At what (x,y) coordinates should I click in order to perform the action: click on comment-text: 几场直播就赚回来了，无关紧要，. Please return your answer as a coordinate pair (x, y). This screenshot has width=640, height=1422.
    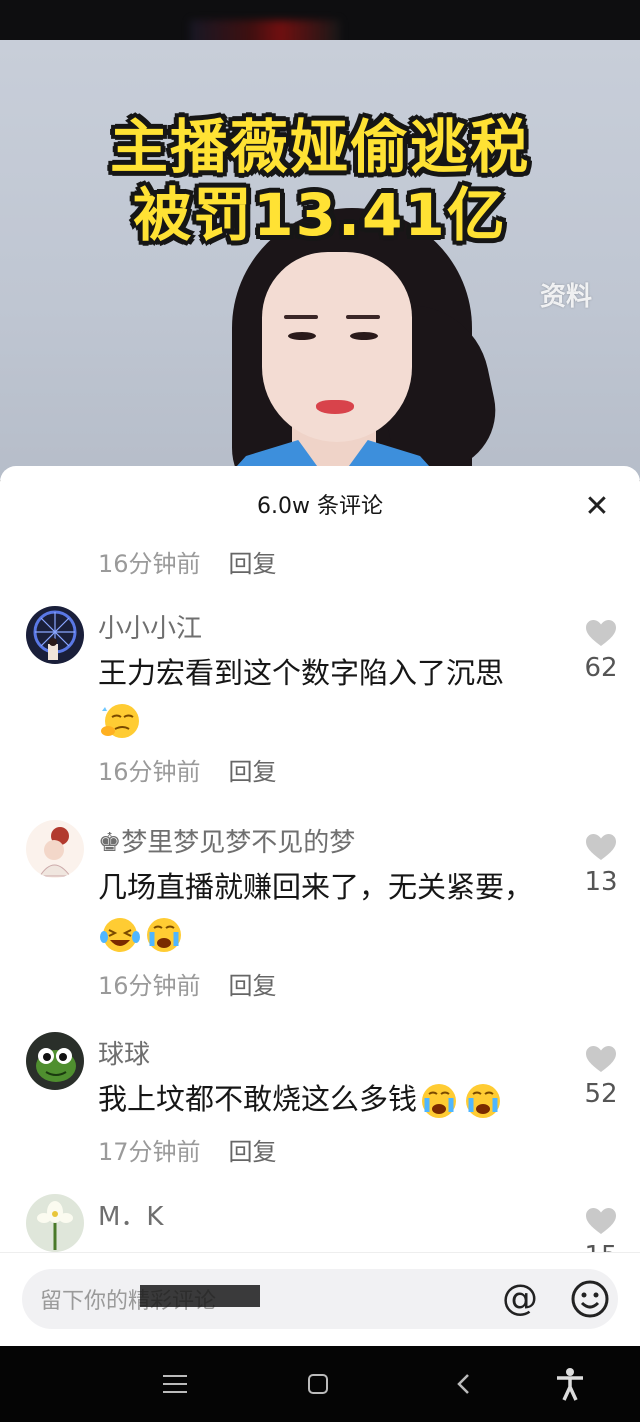
    Looking at the image, I should click on (328, 910).